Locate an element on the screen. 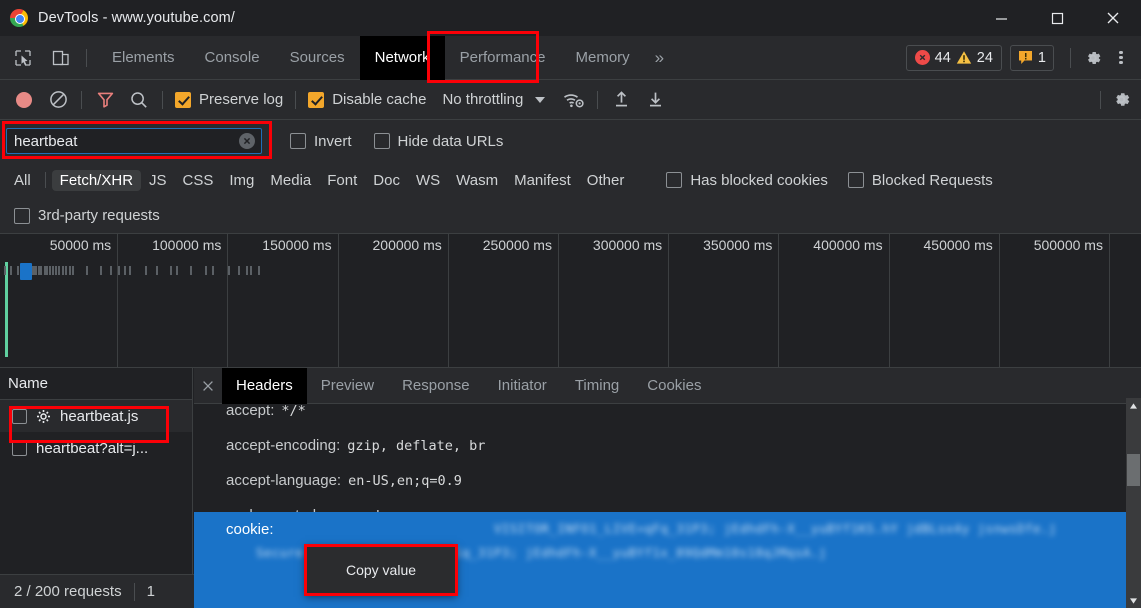 The image size is (1141, 608). header-row-accept-encoding: accept-encoding: gzip, deflate, br is located at coordinates (667, 445).